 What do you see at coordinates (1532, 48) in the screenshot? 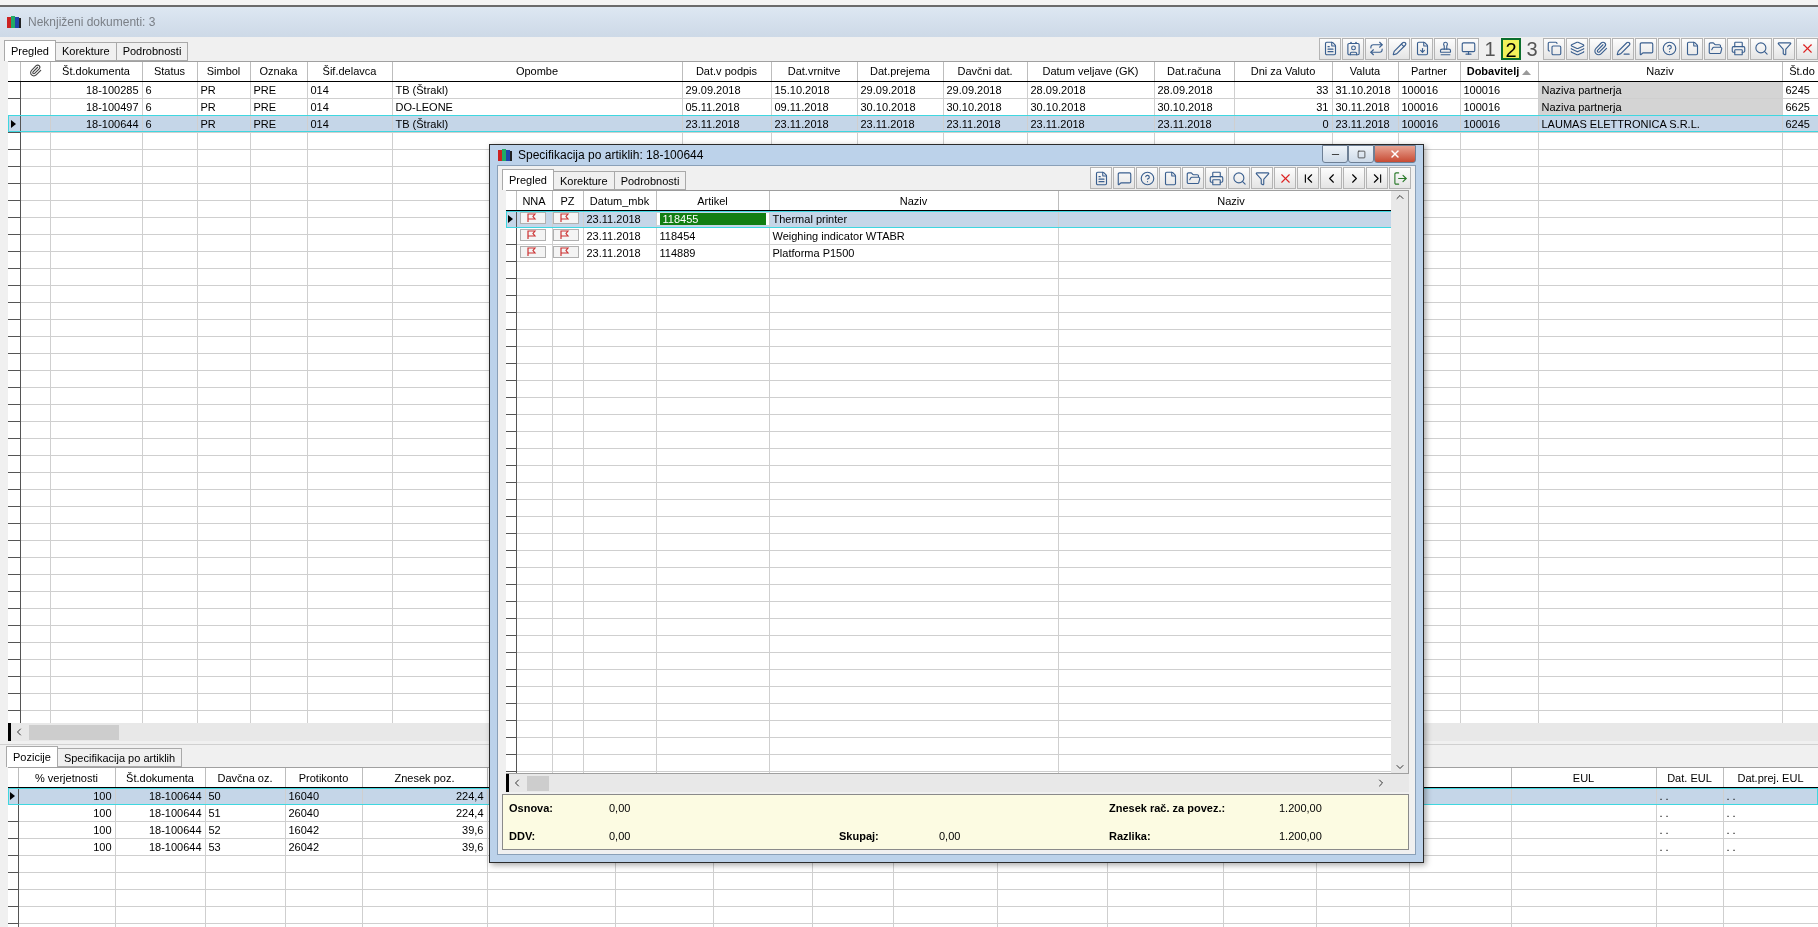
I see `page-button: 3` at bounding box center [1532, 48].